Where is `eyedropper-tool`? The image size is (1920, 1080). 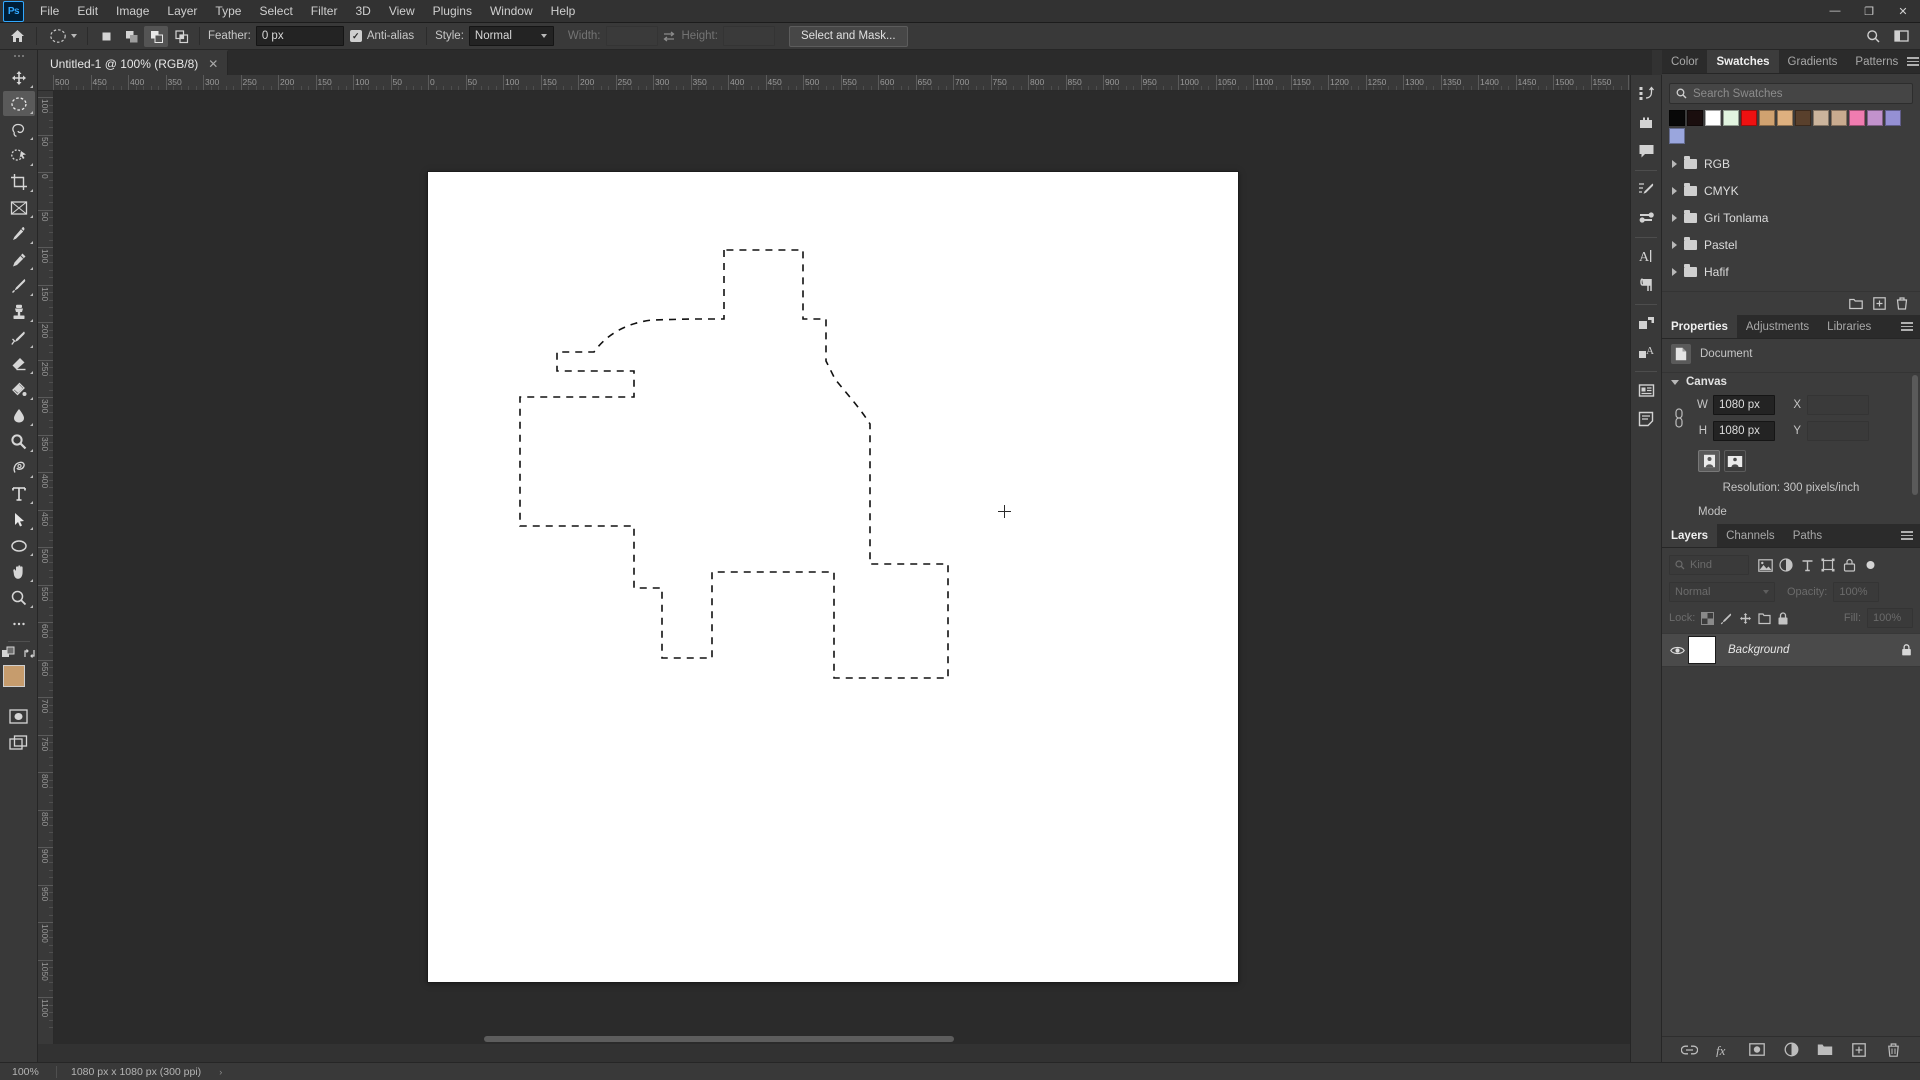 eyedropper-tool is located at coordinates (19, 233).